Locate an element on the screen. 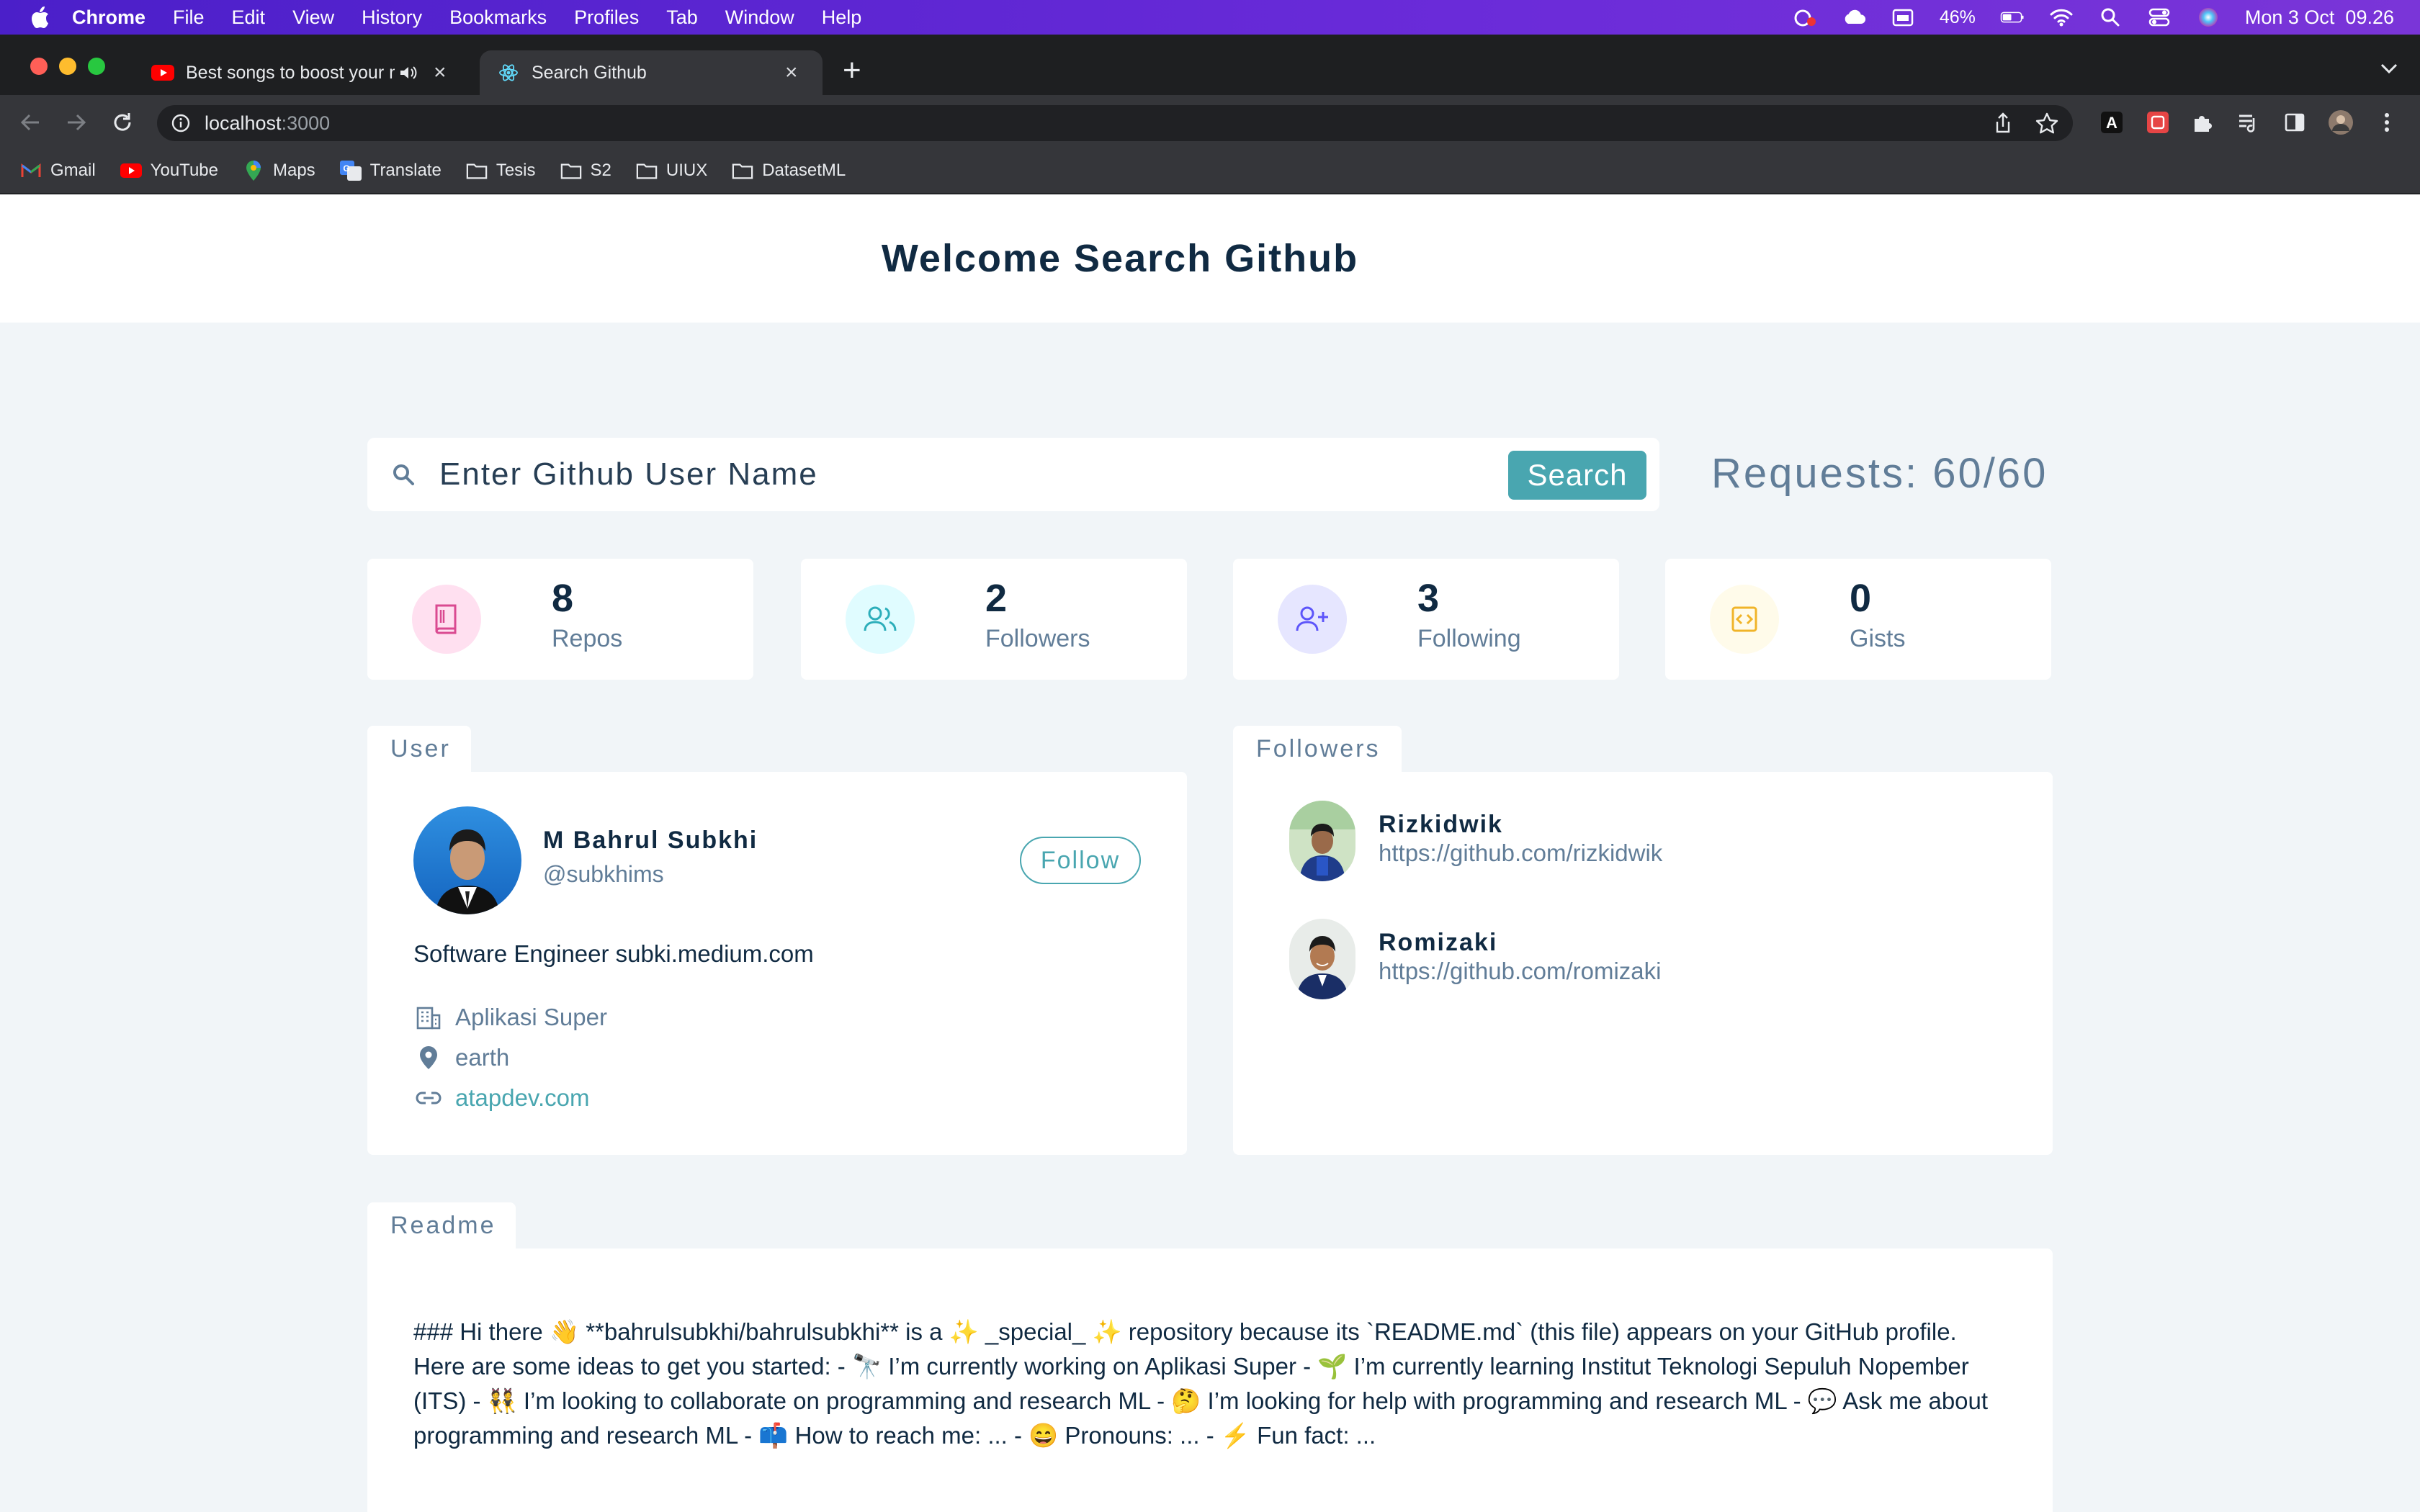 The width and height of the screenshot is (2420, 1512). bookmark-folder-s2: S2 is located at coordinates (585, 171).